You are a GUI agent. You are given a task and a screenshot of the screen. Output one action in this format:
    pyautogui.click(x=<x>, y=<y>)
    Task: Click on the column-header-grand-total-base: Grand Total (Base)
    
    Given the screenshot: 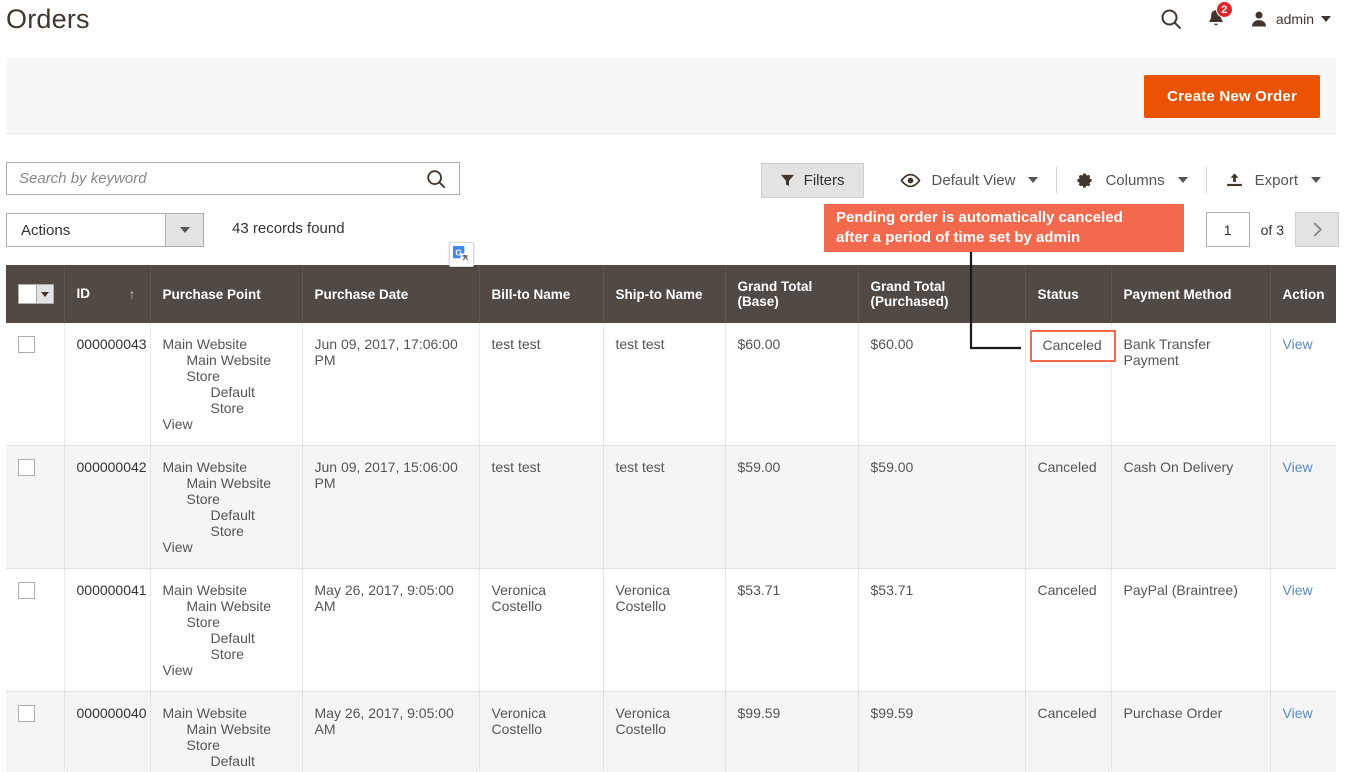 What is the action you would take?
    pyautogui.click(x=792, y=294)
    